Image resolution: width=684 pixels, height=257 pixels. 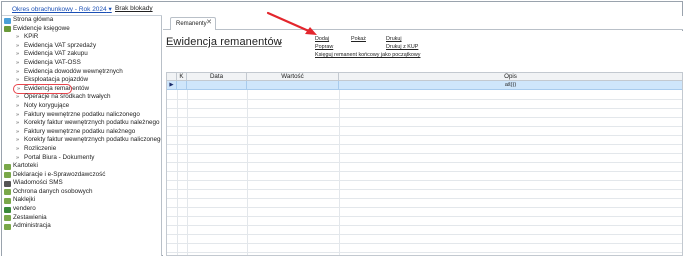 I want to click on sidebar-item-label: Wiadomości SMS, so click(x=38, y=183).